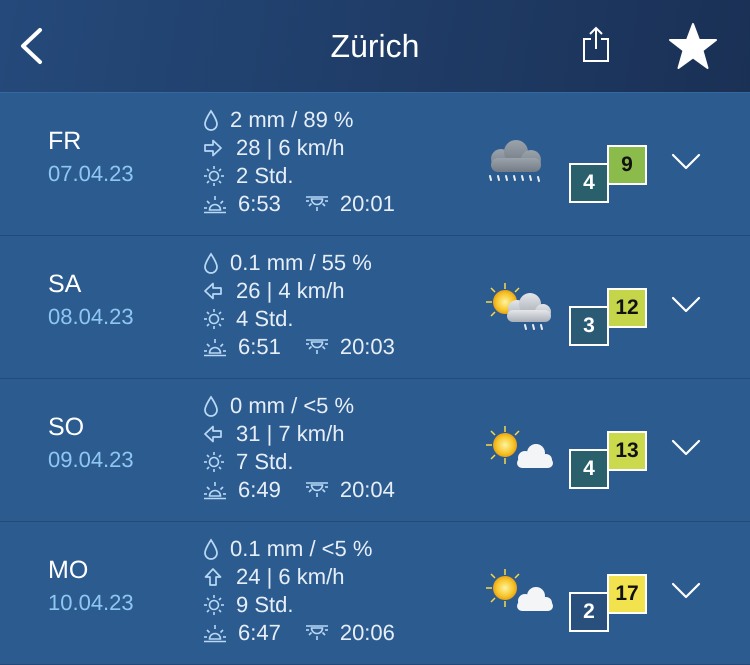  Describe the element at coordinates (693, 46) in the screenshot. I see `favorite-star-button` at that location.